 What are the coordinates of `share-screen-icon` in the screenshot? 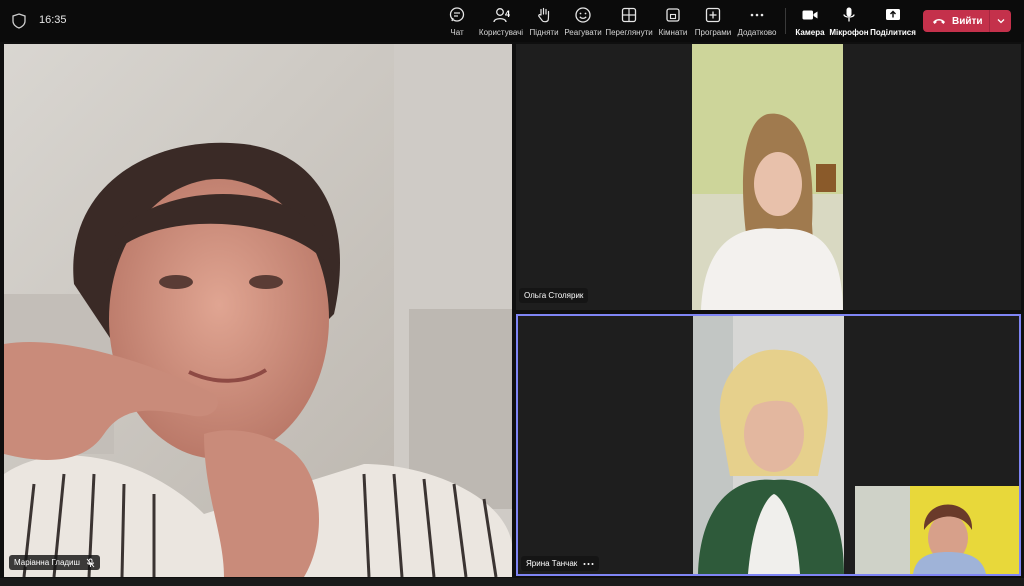 It's located at (893, 14).